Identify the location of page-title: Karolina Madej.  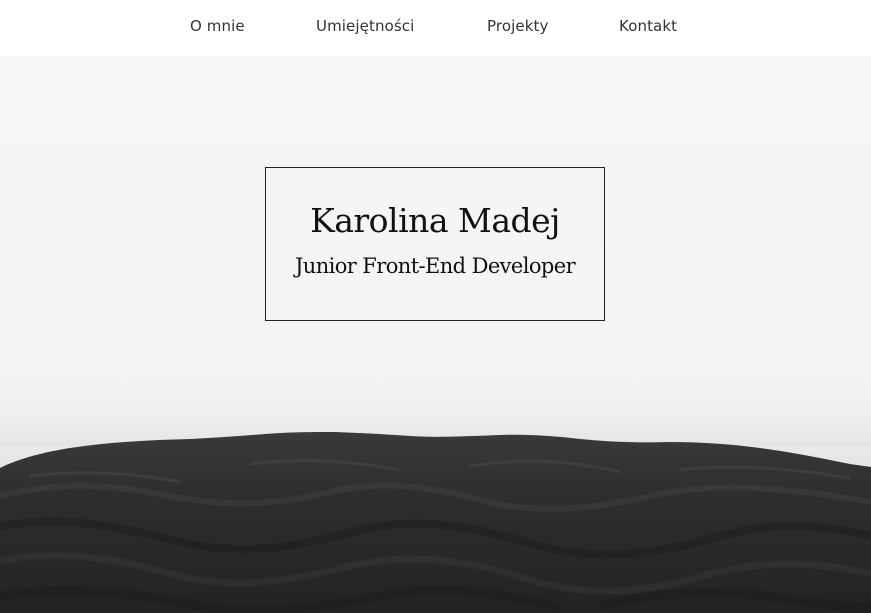
(435, 220).